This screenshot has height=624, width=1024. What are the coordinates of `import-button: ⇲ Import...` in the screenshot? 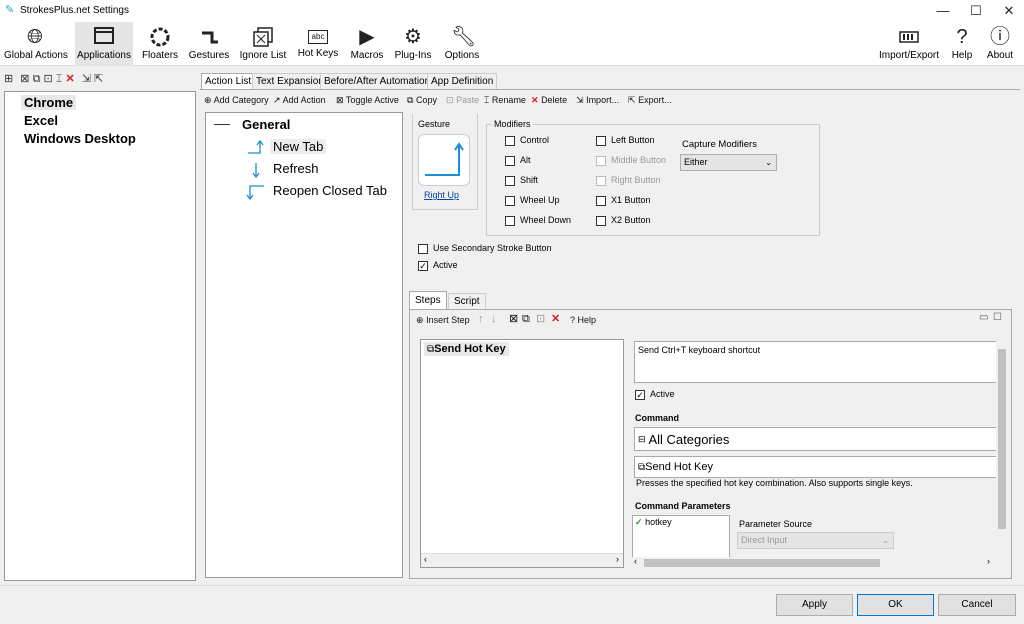 It's located at (597, 100).